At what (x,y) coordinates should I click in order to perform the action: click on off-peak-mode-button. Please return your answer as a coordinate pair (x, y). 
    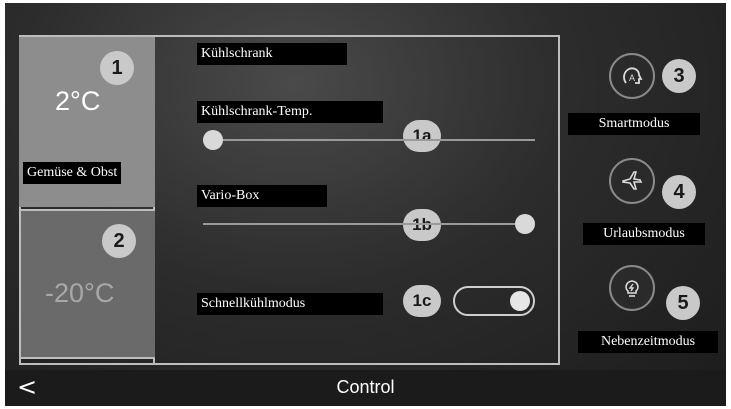
    Looking at the image, I should click on (632, 288).